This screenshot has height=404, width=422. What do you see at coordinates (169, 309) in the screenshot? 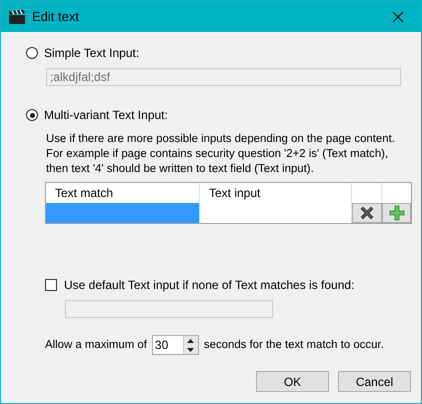
I see `text-field` at bounding box center [169, 309].